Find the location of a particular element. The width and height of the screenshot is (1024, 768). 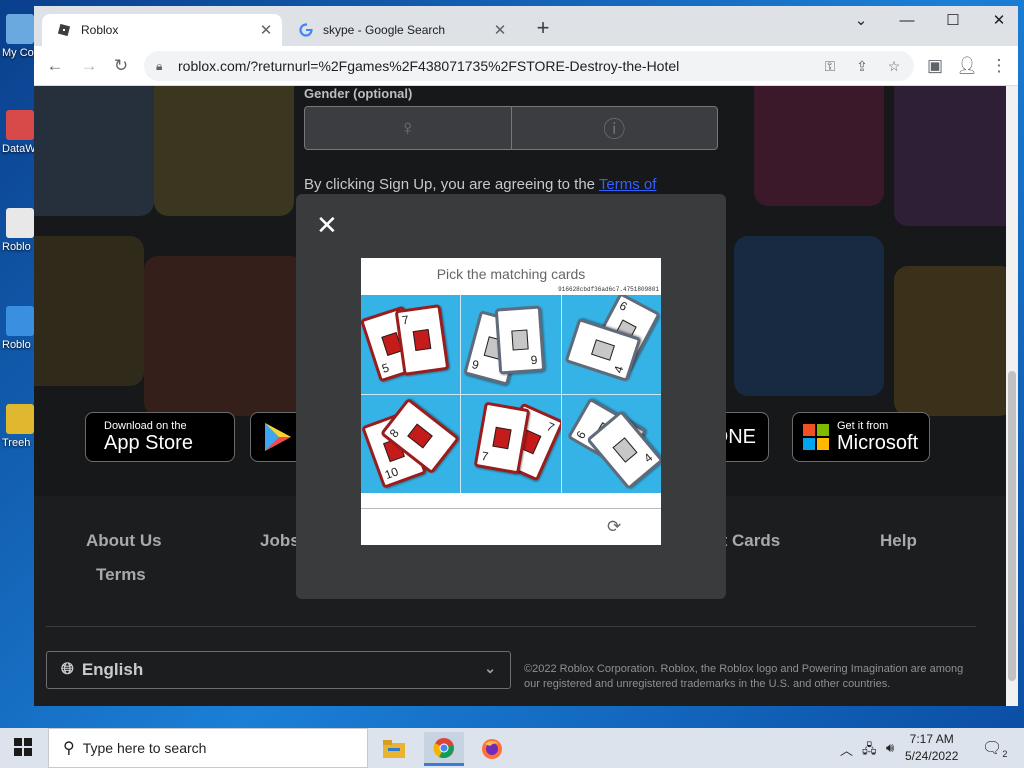

microsoft-badge: Get it from Microsoft is located at coordinates (861, 437).